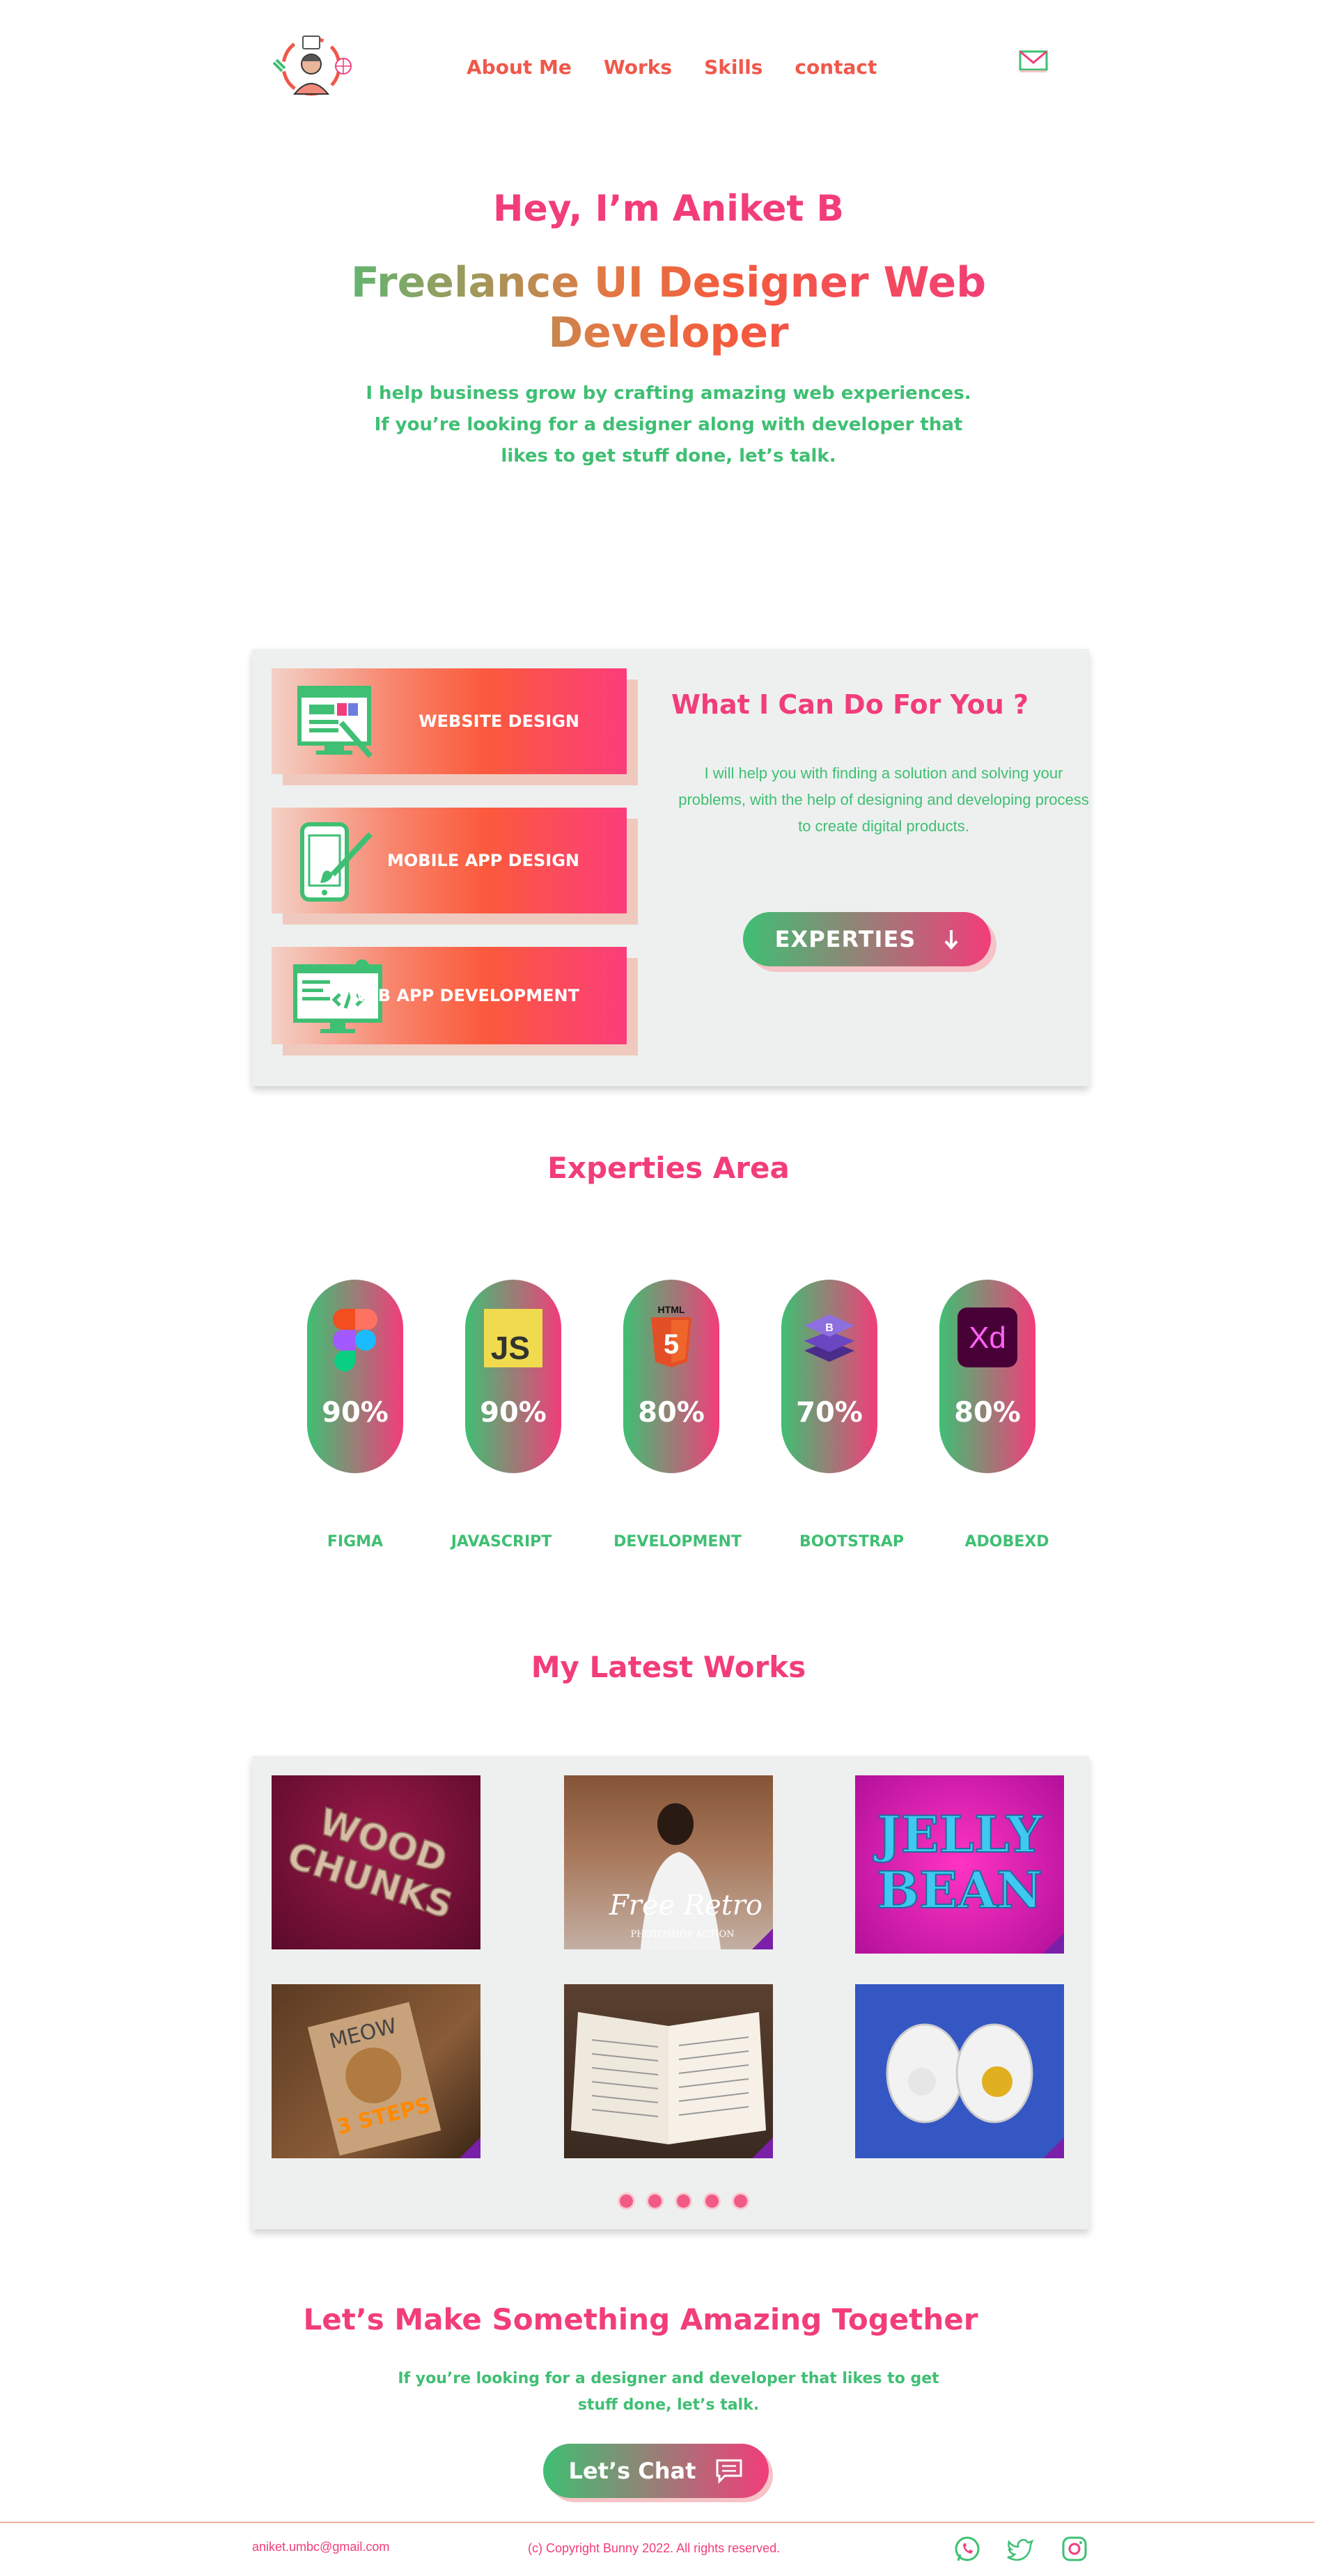  Describe the element at coordinates (658, 2522) in the screenshot. I see `footer-divider` at that location.